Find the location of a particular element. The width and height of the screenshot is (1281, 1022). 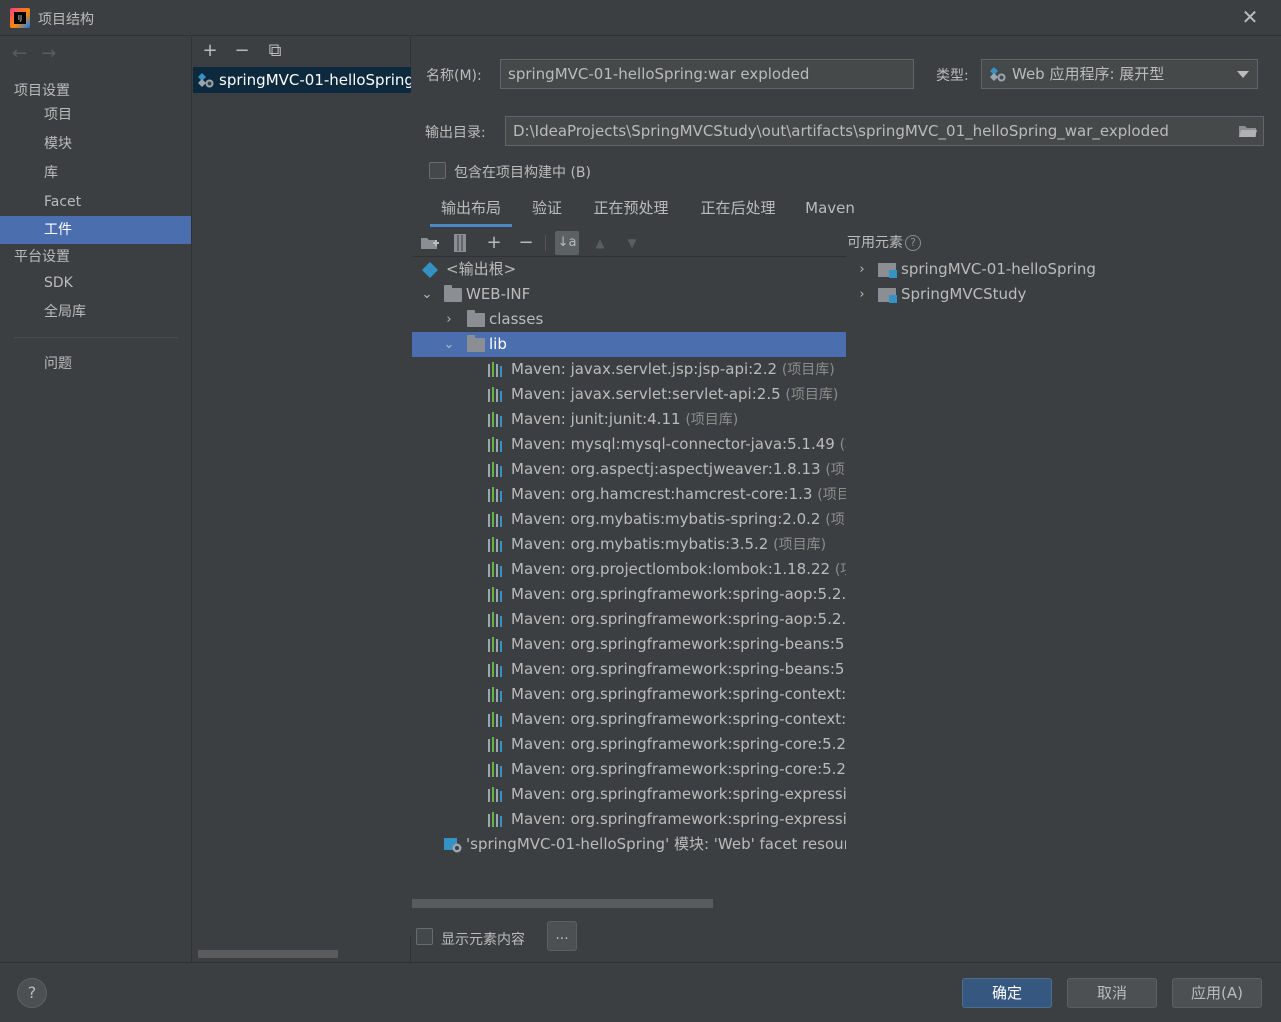

nav-item-global-libraries: 全局库 is located at coordinates (95, 312).